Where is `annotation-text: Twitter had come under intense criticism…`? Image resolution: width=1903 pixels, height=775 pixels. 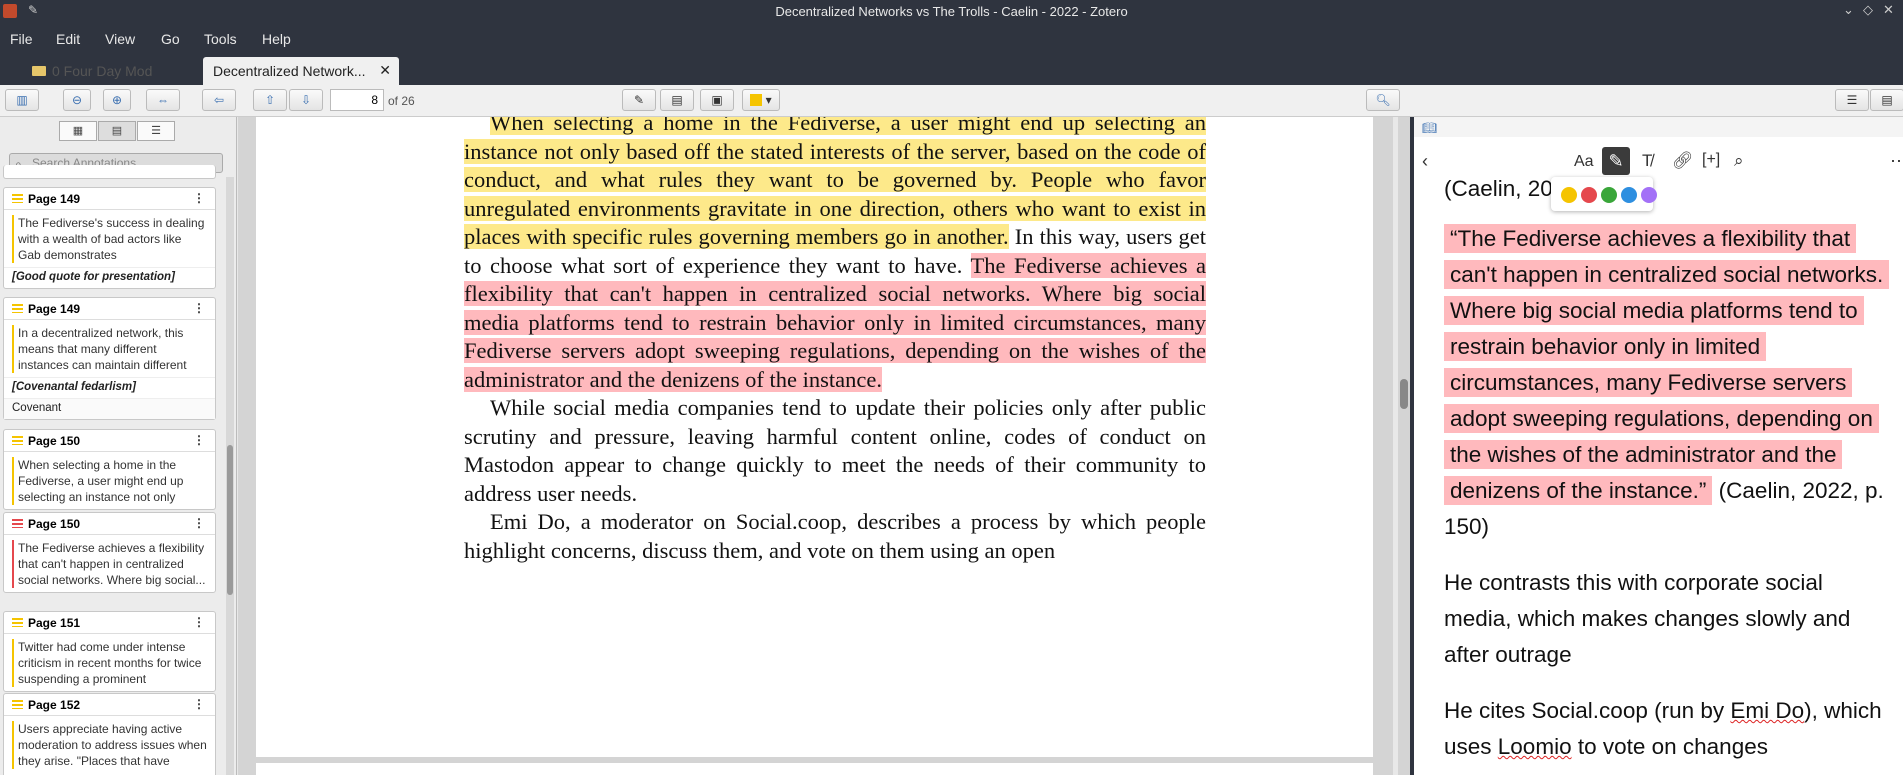
annotation-text: Twitter had come under intense criticism… is located at coordinates (109, 662).